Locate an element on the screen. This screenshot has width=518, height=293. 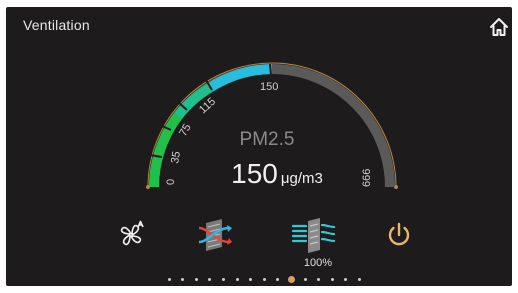
scale-label-0: 0 is located at coordinates (171, 182).